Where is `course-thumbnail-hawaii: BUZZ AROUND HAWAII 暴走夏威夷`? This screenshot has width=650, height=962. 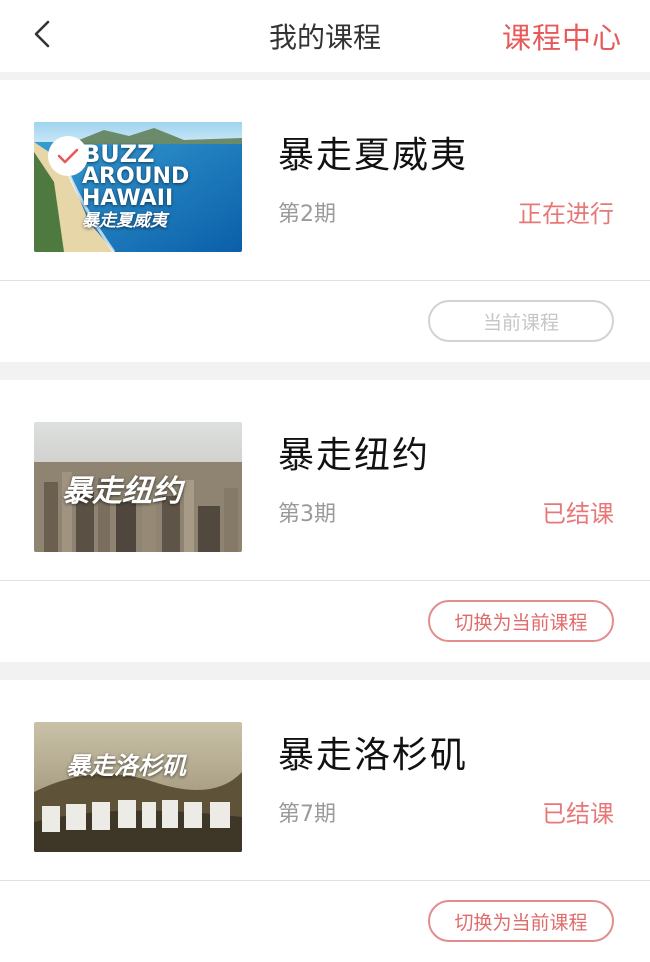
course-thumbnail-hawaii: BUZZ AROUND HAWAII 暴走夏威夷 is located at coordinates (138, 187).